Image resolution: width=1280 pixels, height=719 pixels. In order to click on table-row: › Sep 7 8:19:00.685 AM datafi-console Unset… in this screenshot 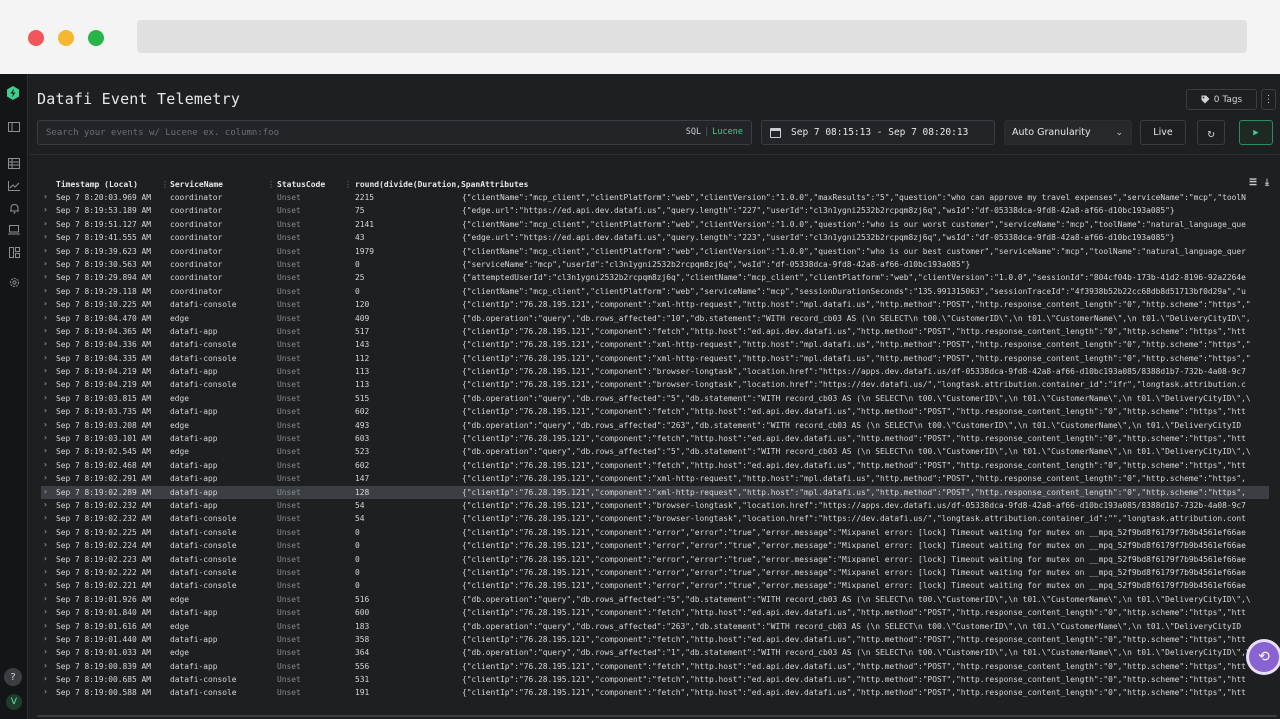, I will do `click(655, 679)`.